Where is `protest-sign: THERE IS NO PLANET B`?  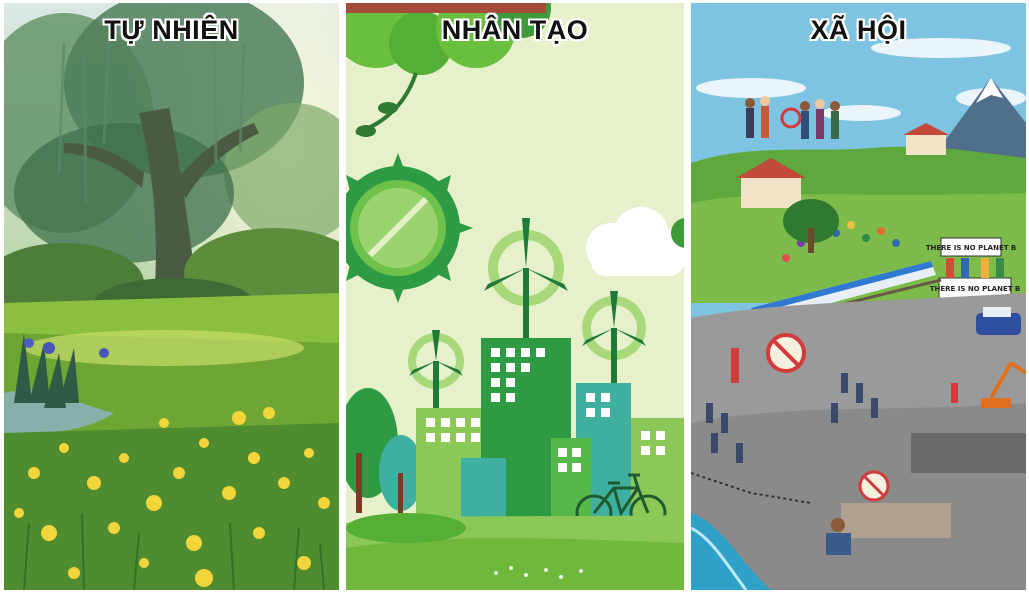
protest-sign: THERE IS NO PLANET B is located at coordinates (971, 248).